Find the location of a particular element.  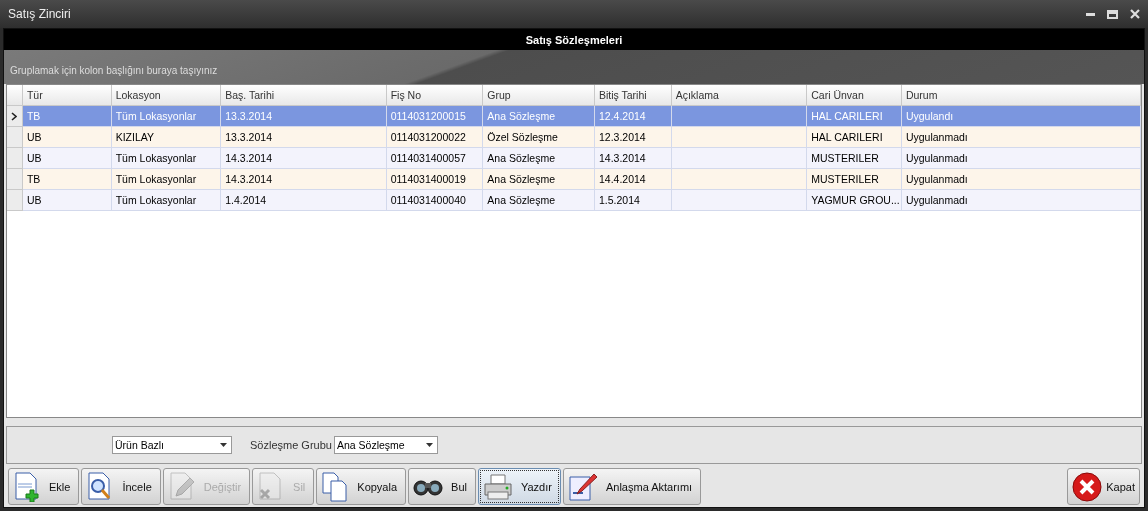

table-cell: 0114031400040 is located at coordinates (428, 200).